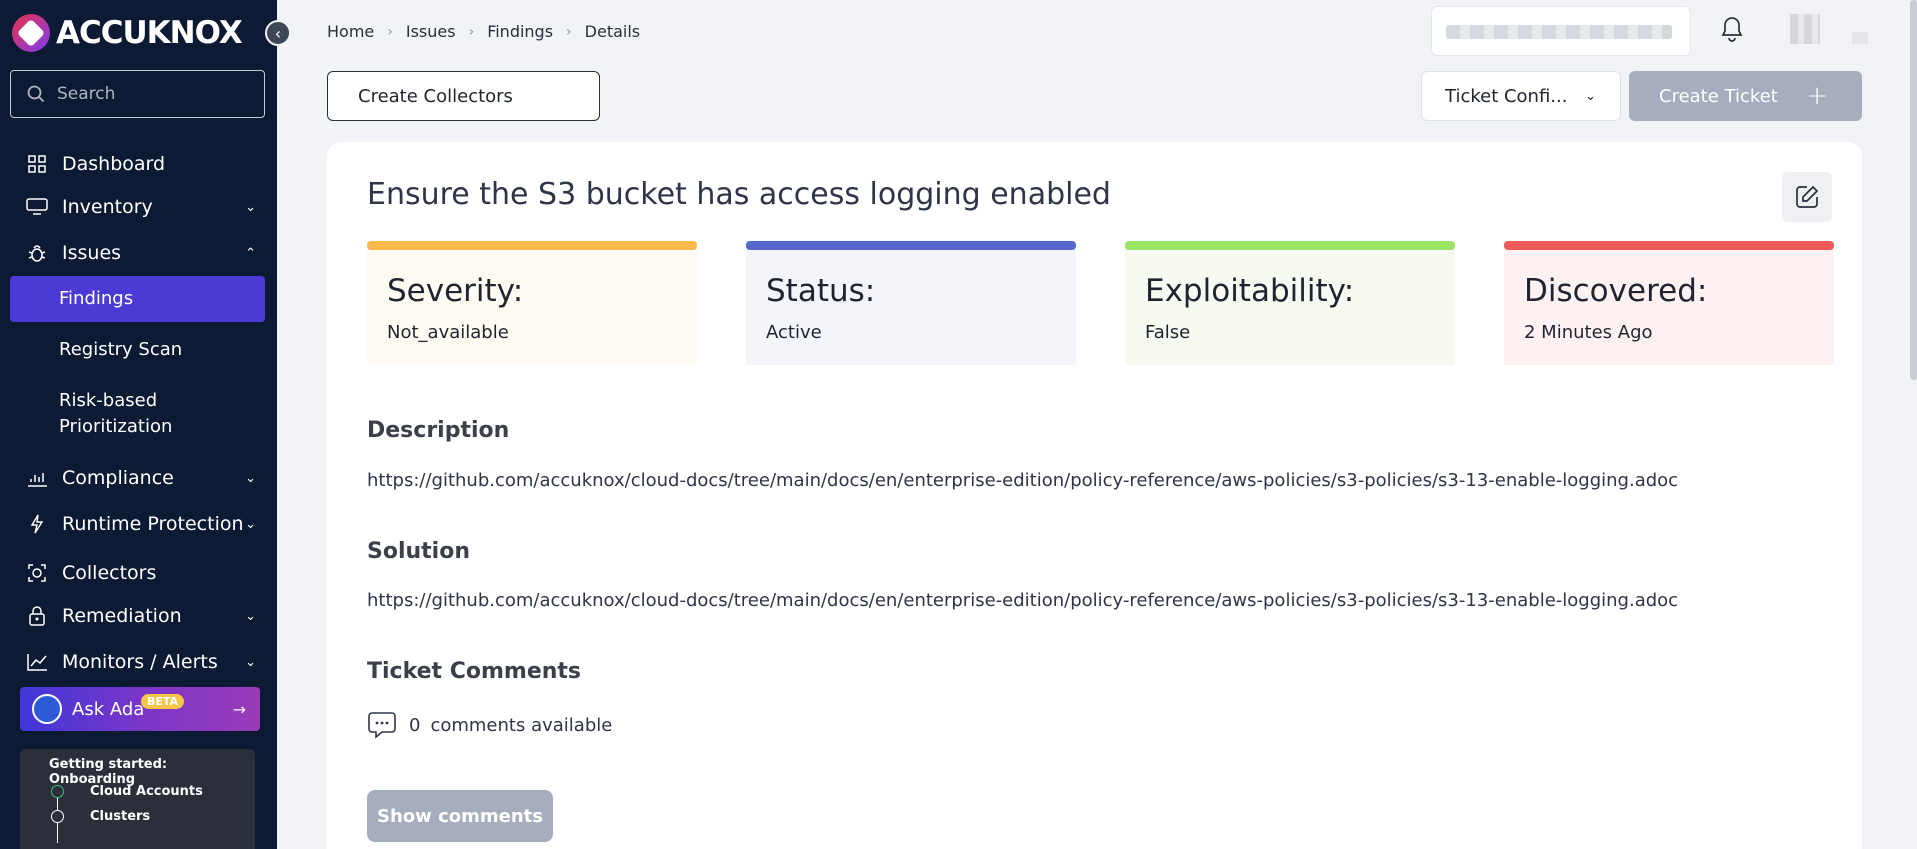 This screenshot has width=1917, height=849. I want to click on collapse-sidebar-button: ‹, so click(278, 33).